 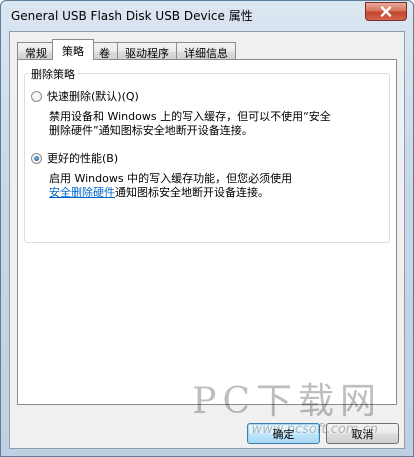 I want to click on better-performance-desc-line-1: 启用 Windows 中的写入缓存功能，但您必须使用, so click(x=171, y=178).